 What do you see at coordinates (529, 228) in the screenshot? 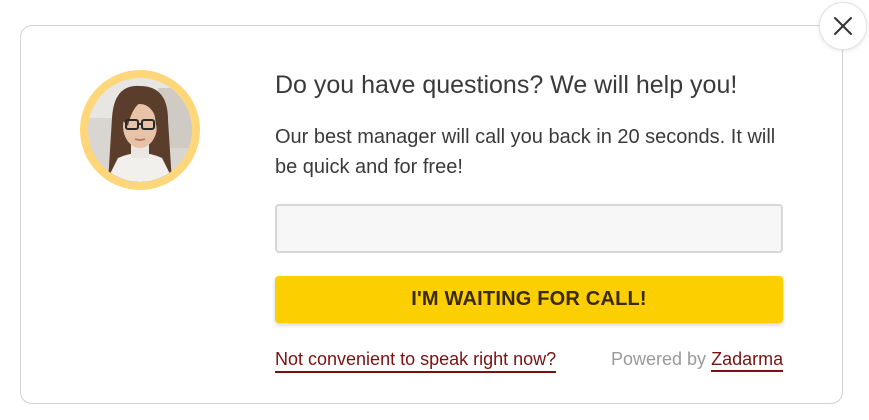
I see `phone-input` at bounding box center [529, 228].